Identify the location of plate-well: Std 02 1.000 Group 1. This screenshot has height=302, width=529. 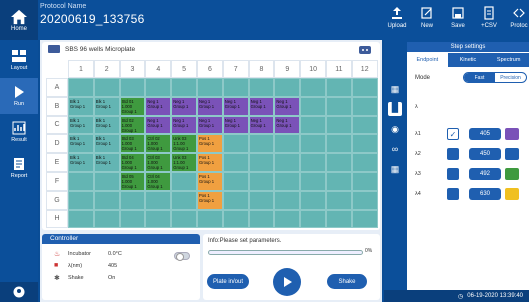
(132, 125).